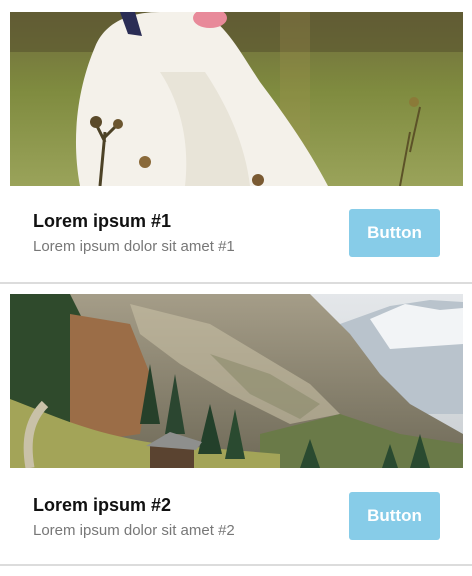 The height and width of the screenshot is (576, 472). What do you see at coordinates (102, 221) in the screenshot?
I see `card-title: Lorem ipsum #1` at bounding box center [102, 221].